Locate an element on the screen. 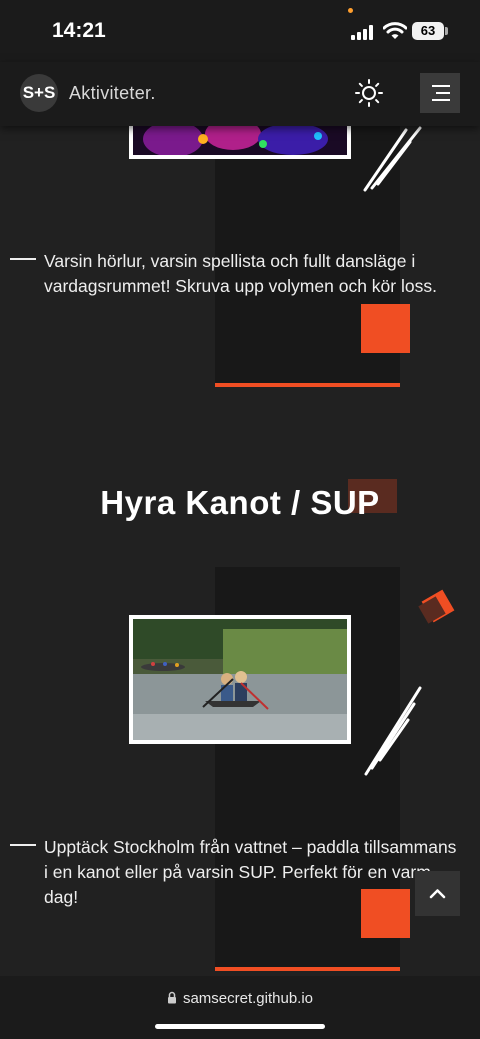  browser-address-bar: samsecret.github.io is located at coordinates (240, 1007).